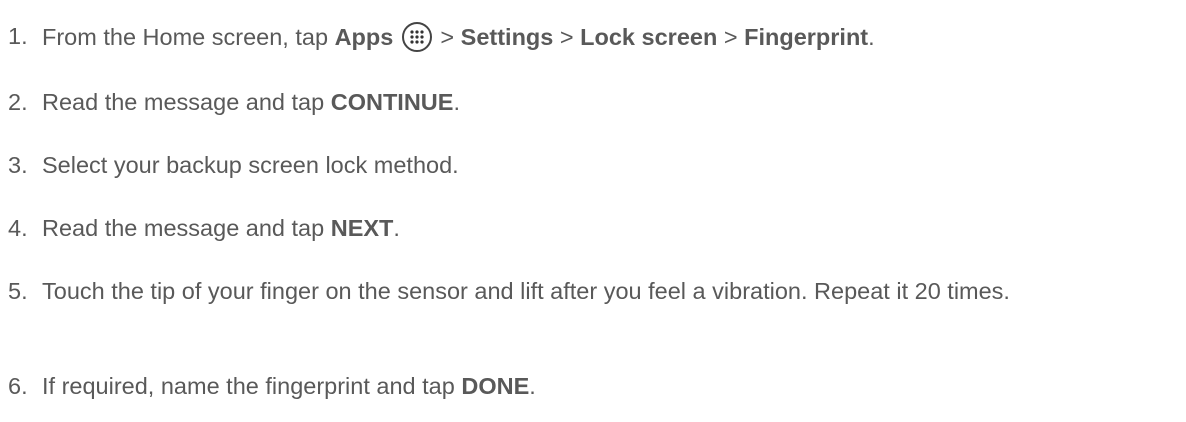  I want to click on step-text: Read the message and tap CONTINUE., so click(614, 102).